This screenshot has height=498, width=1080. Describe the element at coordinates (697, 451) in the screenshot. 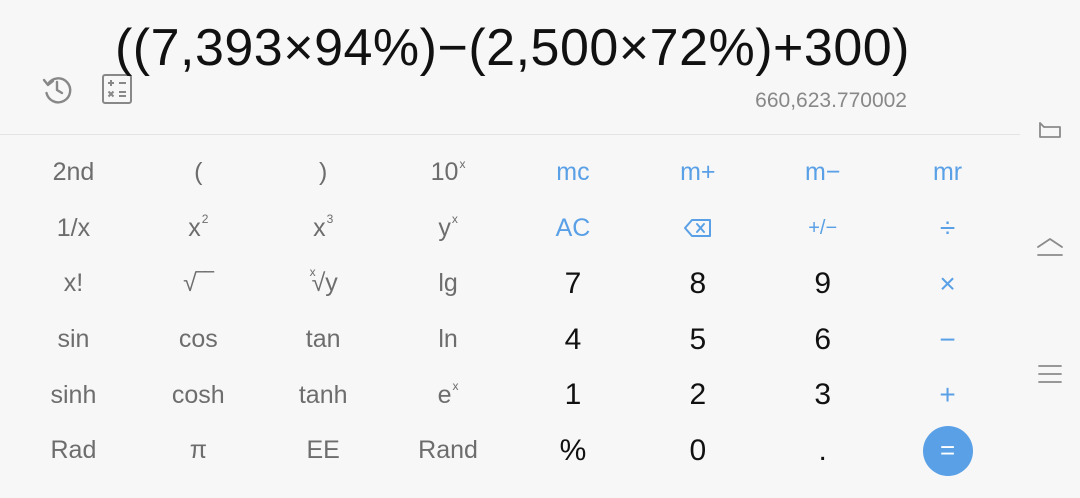

I see `digit-0-button: 0` at that location.